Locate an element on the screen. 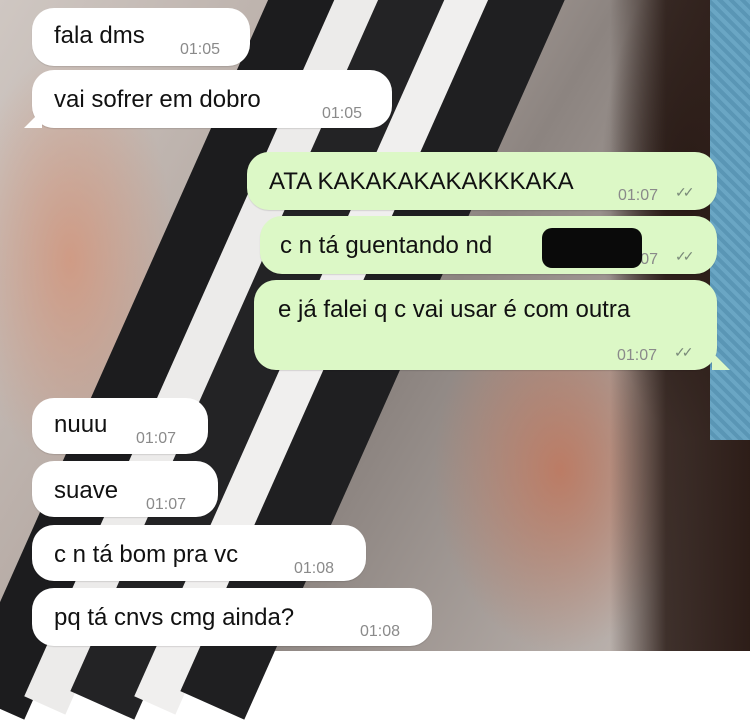  message-bubble-incoming: c n tá bom pra vc 01:08 is located at coordinates (199, 553).